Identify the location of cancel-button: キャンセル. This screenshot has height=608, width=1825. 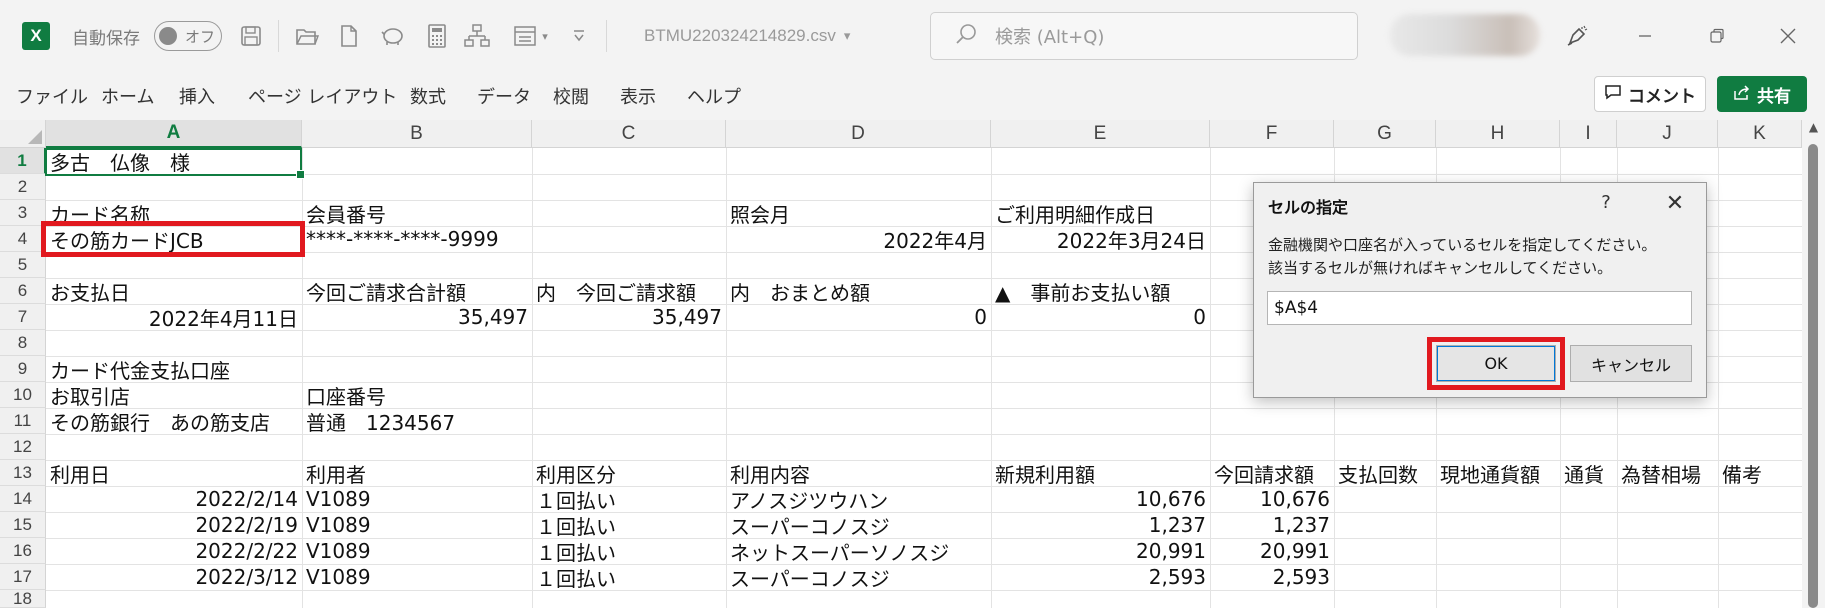
(1631, 363).